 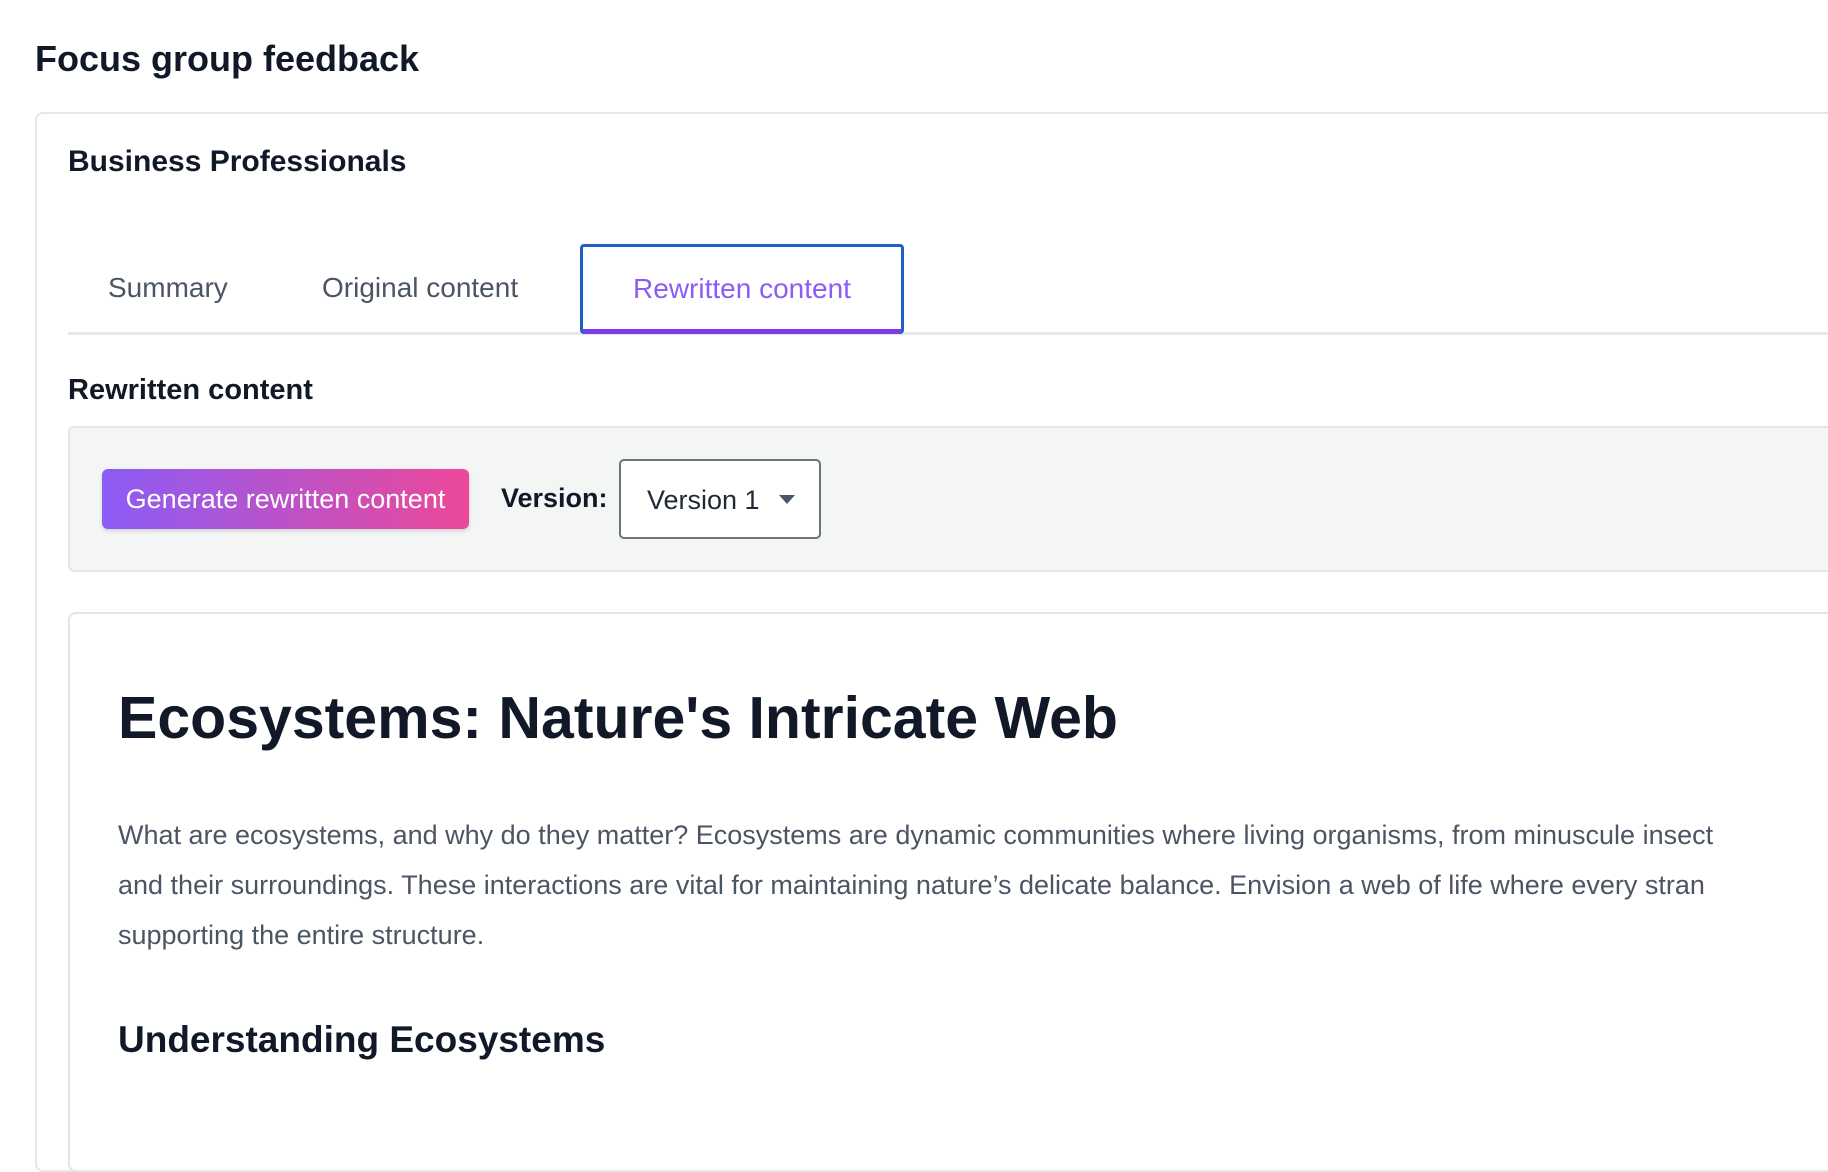 I want to click on paragraph-line: supporting the entire structure., so click(x=301, y=935).